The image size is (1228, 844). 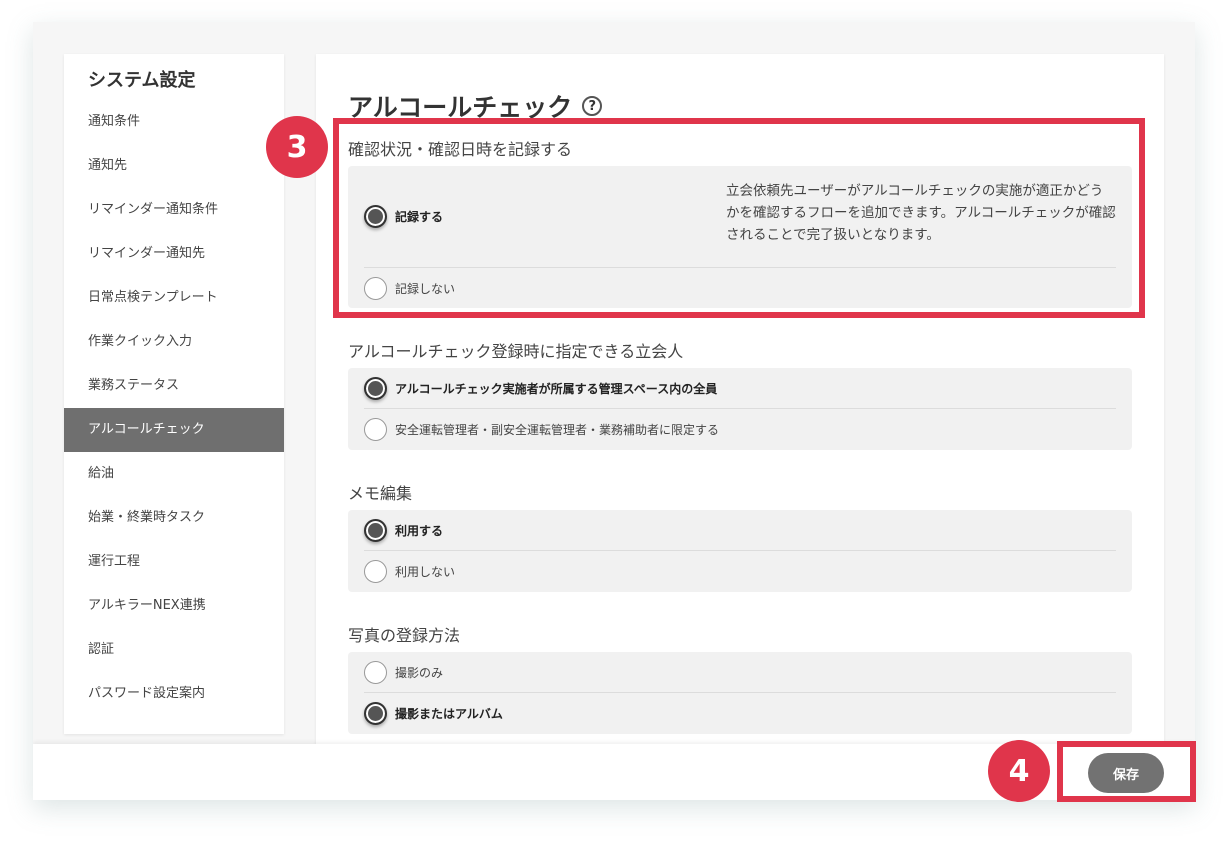 What do you see at coordinates (174, 650) in the screenshot?
I see `sidebar-item: 認証` at bounding box center [174, 650].